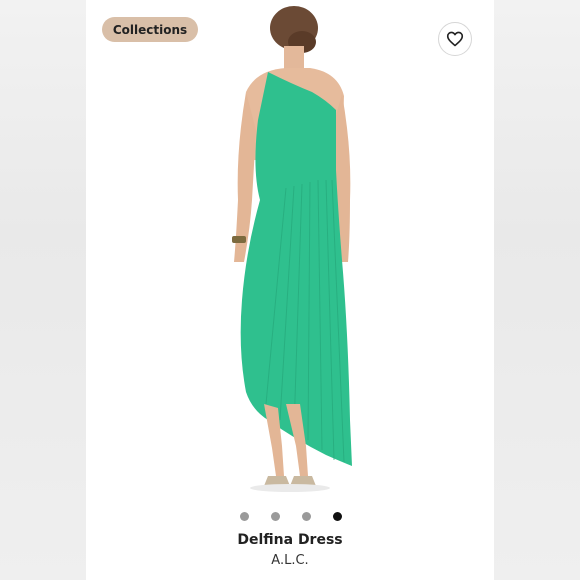  Describe the element at coordinates (290, 560) in the screenshot. I see `product-brand: A.L.C.` at that location.